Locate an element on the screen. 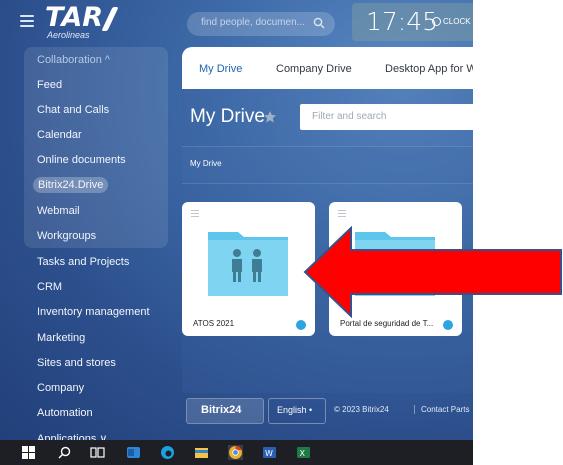 This screenshot has width=563, height=465. task-view-icon is located at coordinates (97, 452).